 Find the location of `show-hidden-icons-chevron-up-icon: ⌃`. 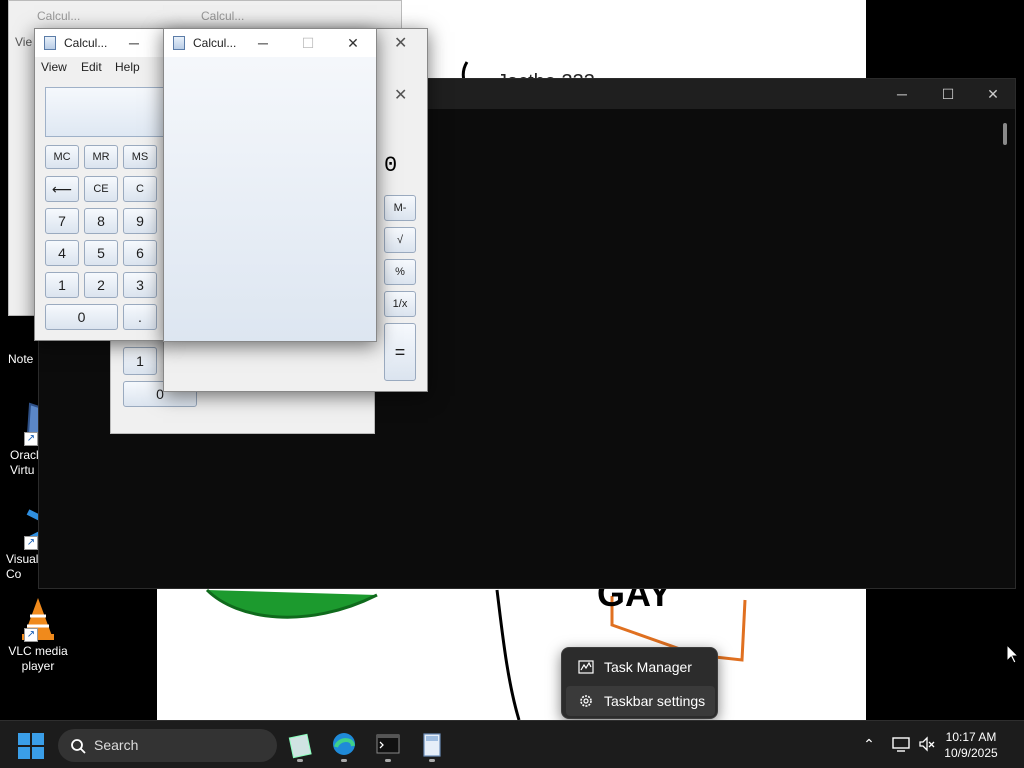

show-hidden-icons-chevron-up-icon: ⌃ is located at coordinates (869, 744).